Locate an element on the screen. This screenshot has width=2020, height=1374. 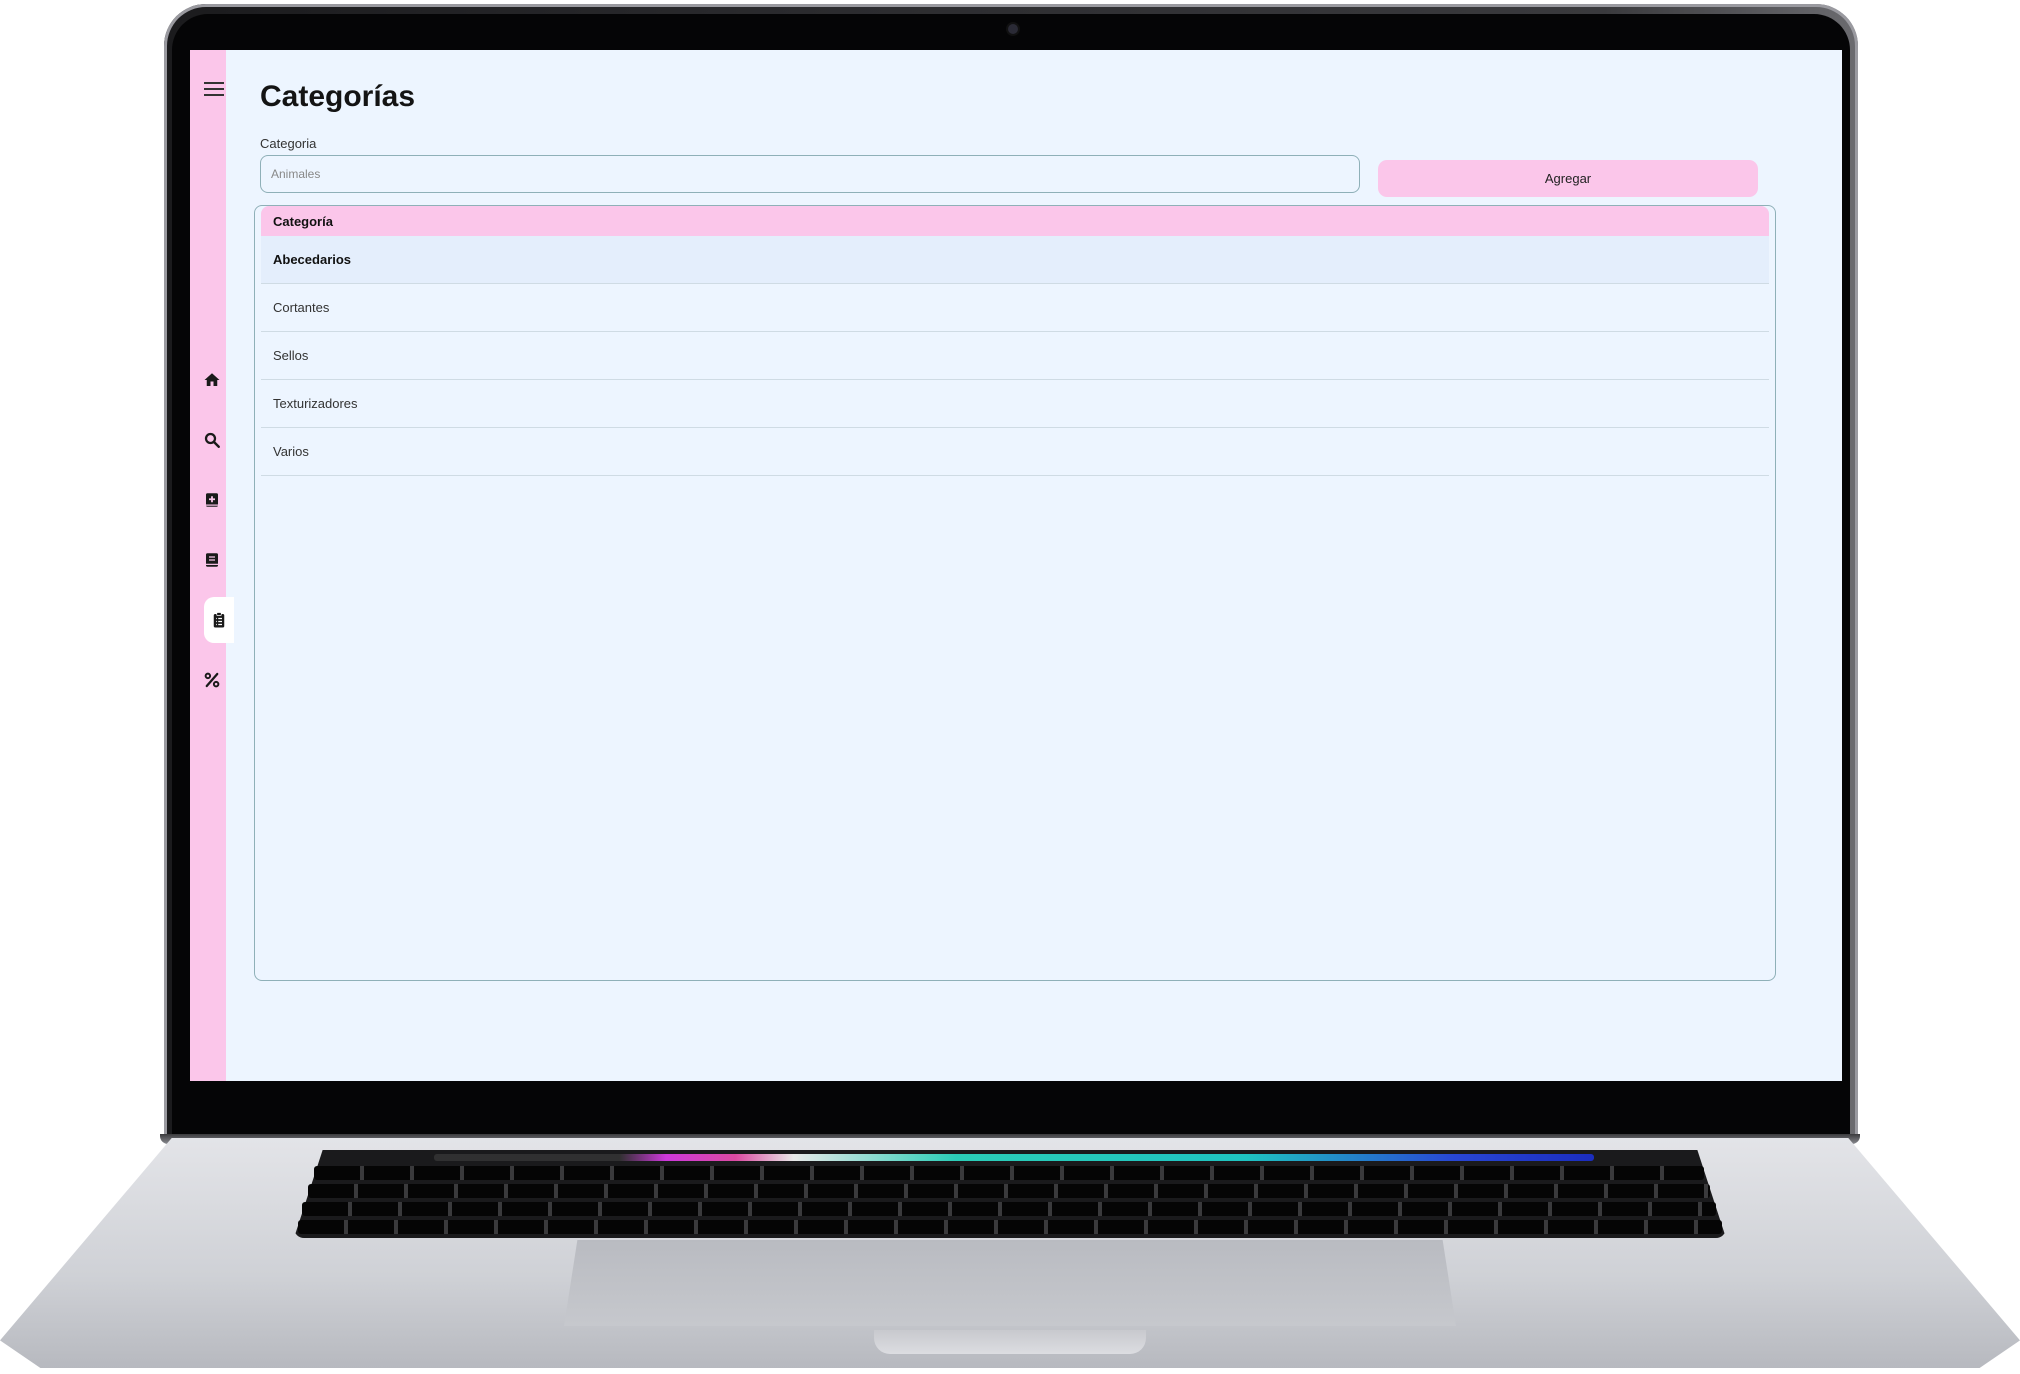
table-header-category: Categoría is located at coordinates (1015, 221).